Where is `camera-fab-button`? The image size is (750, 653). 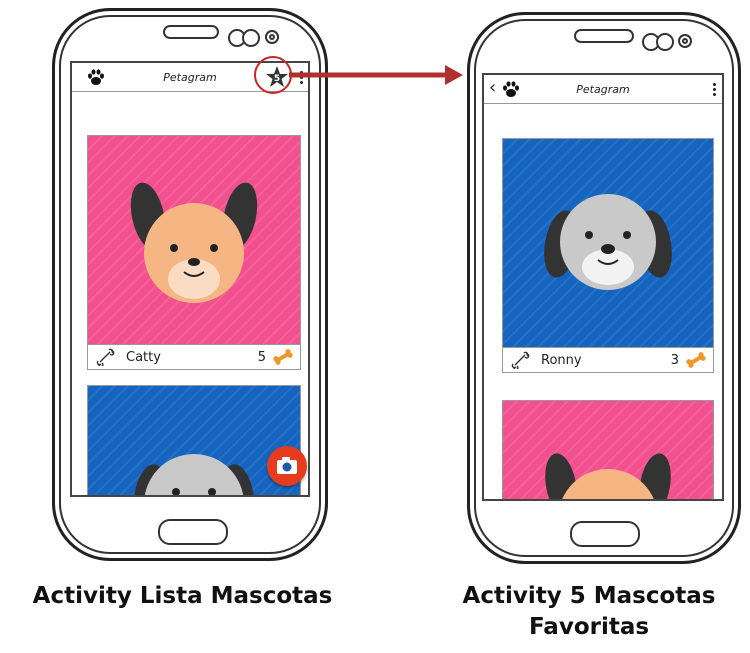 camera-fab-button is located at coordinates (287, 466).